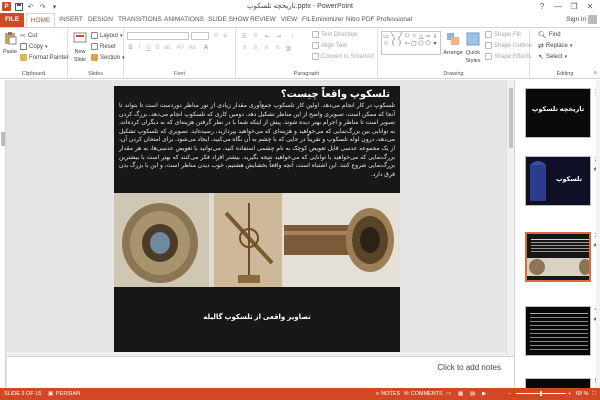  Describe the element at coordinates (508, 56) in the screenshot. I see `shape-effects-button: Shape Effects` at that location.